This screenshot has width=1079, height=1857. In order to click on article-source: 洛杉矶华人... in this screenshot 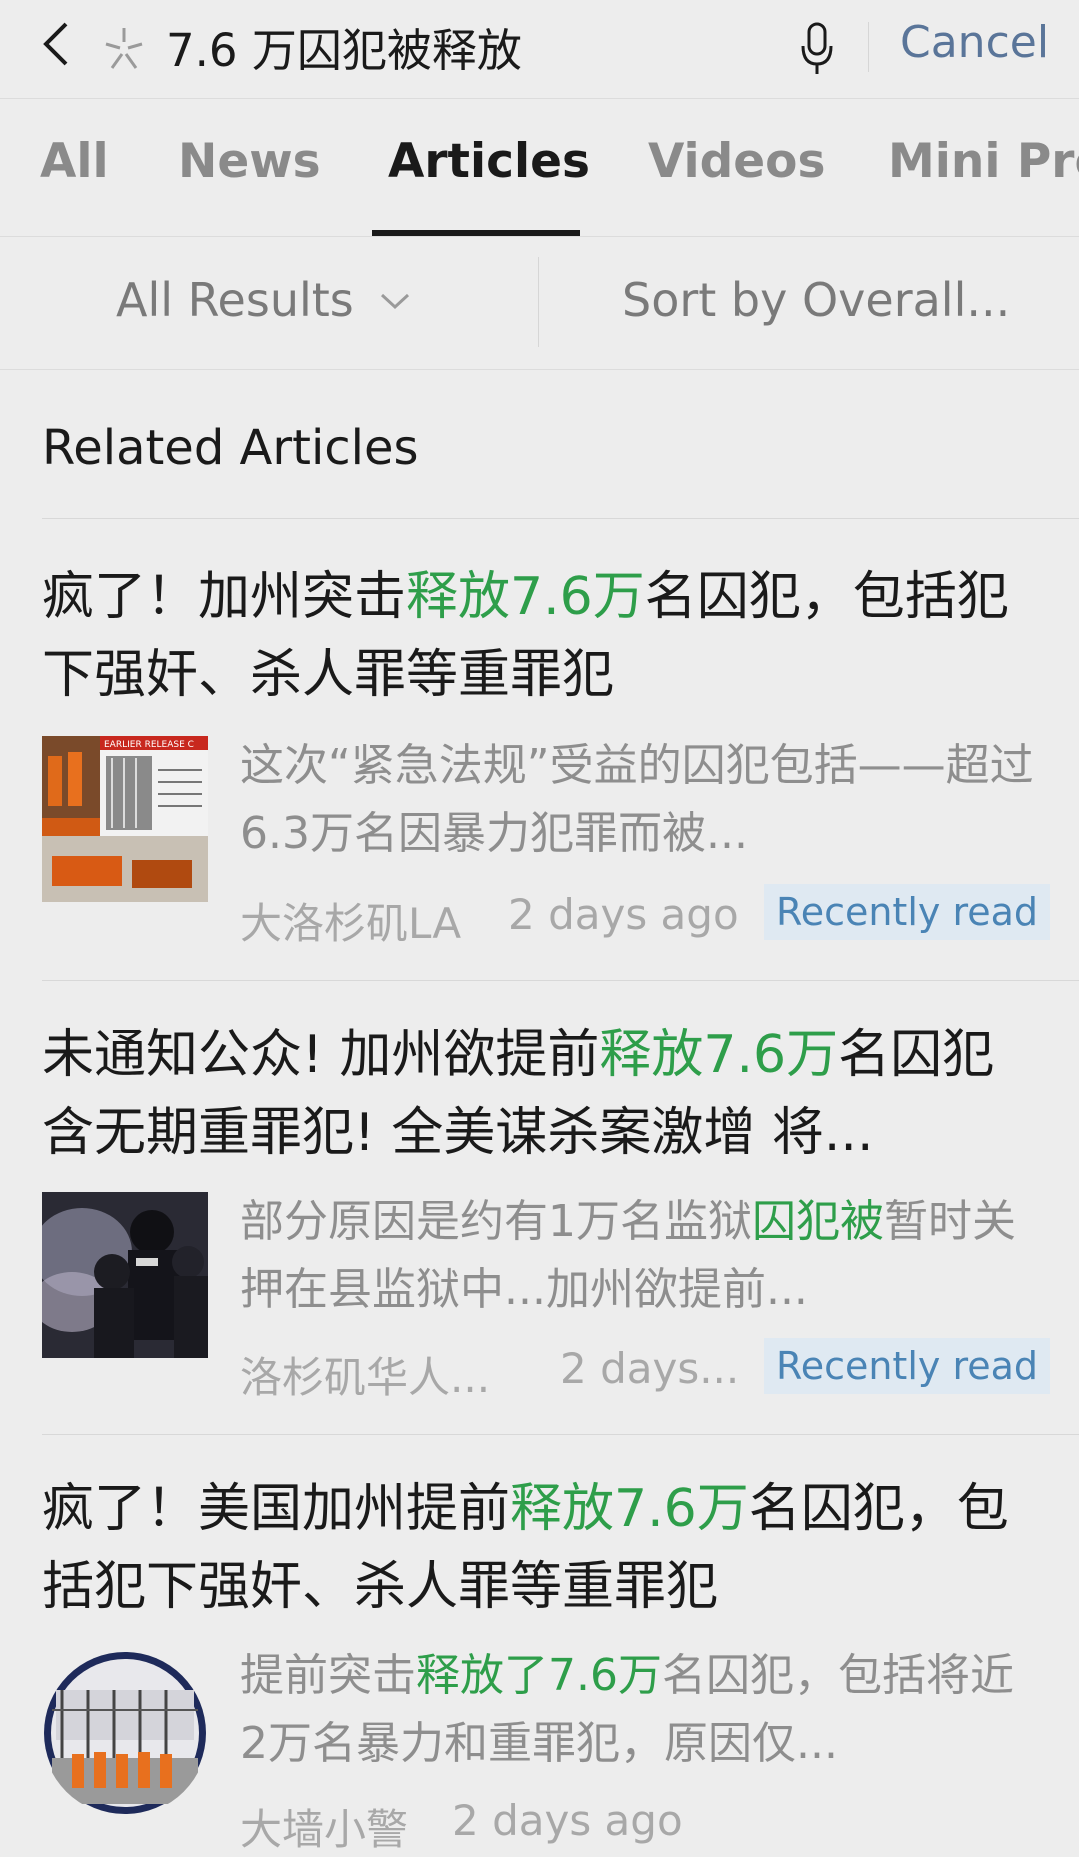, I will do `click(365, 1377)`.